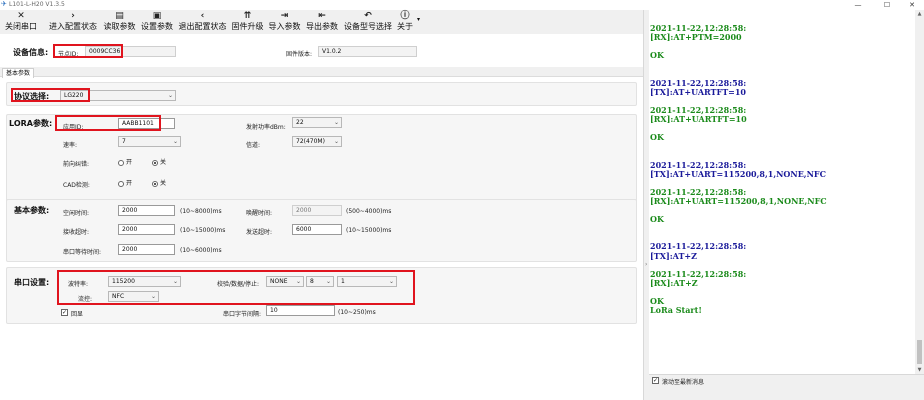 The image size is (924, 400). I want to click on channel-select: 72(470M) ⌄, so click(317, 141).